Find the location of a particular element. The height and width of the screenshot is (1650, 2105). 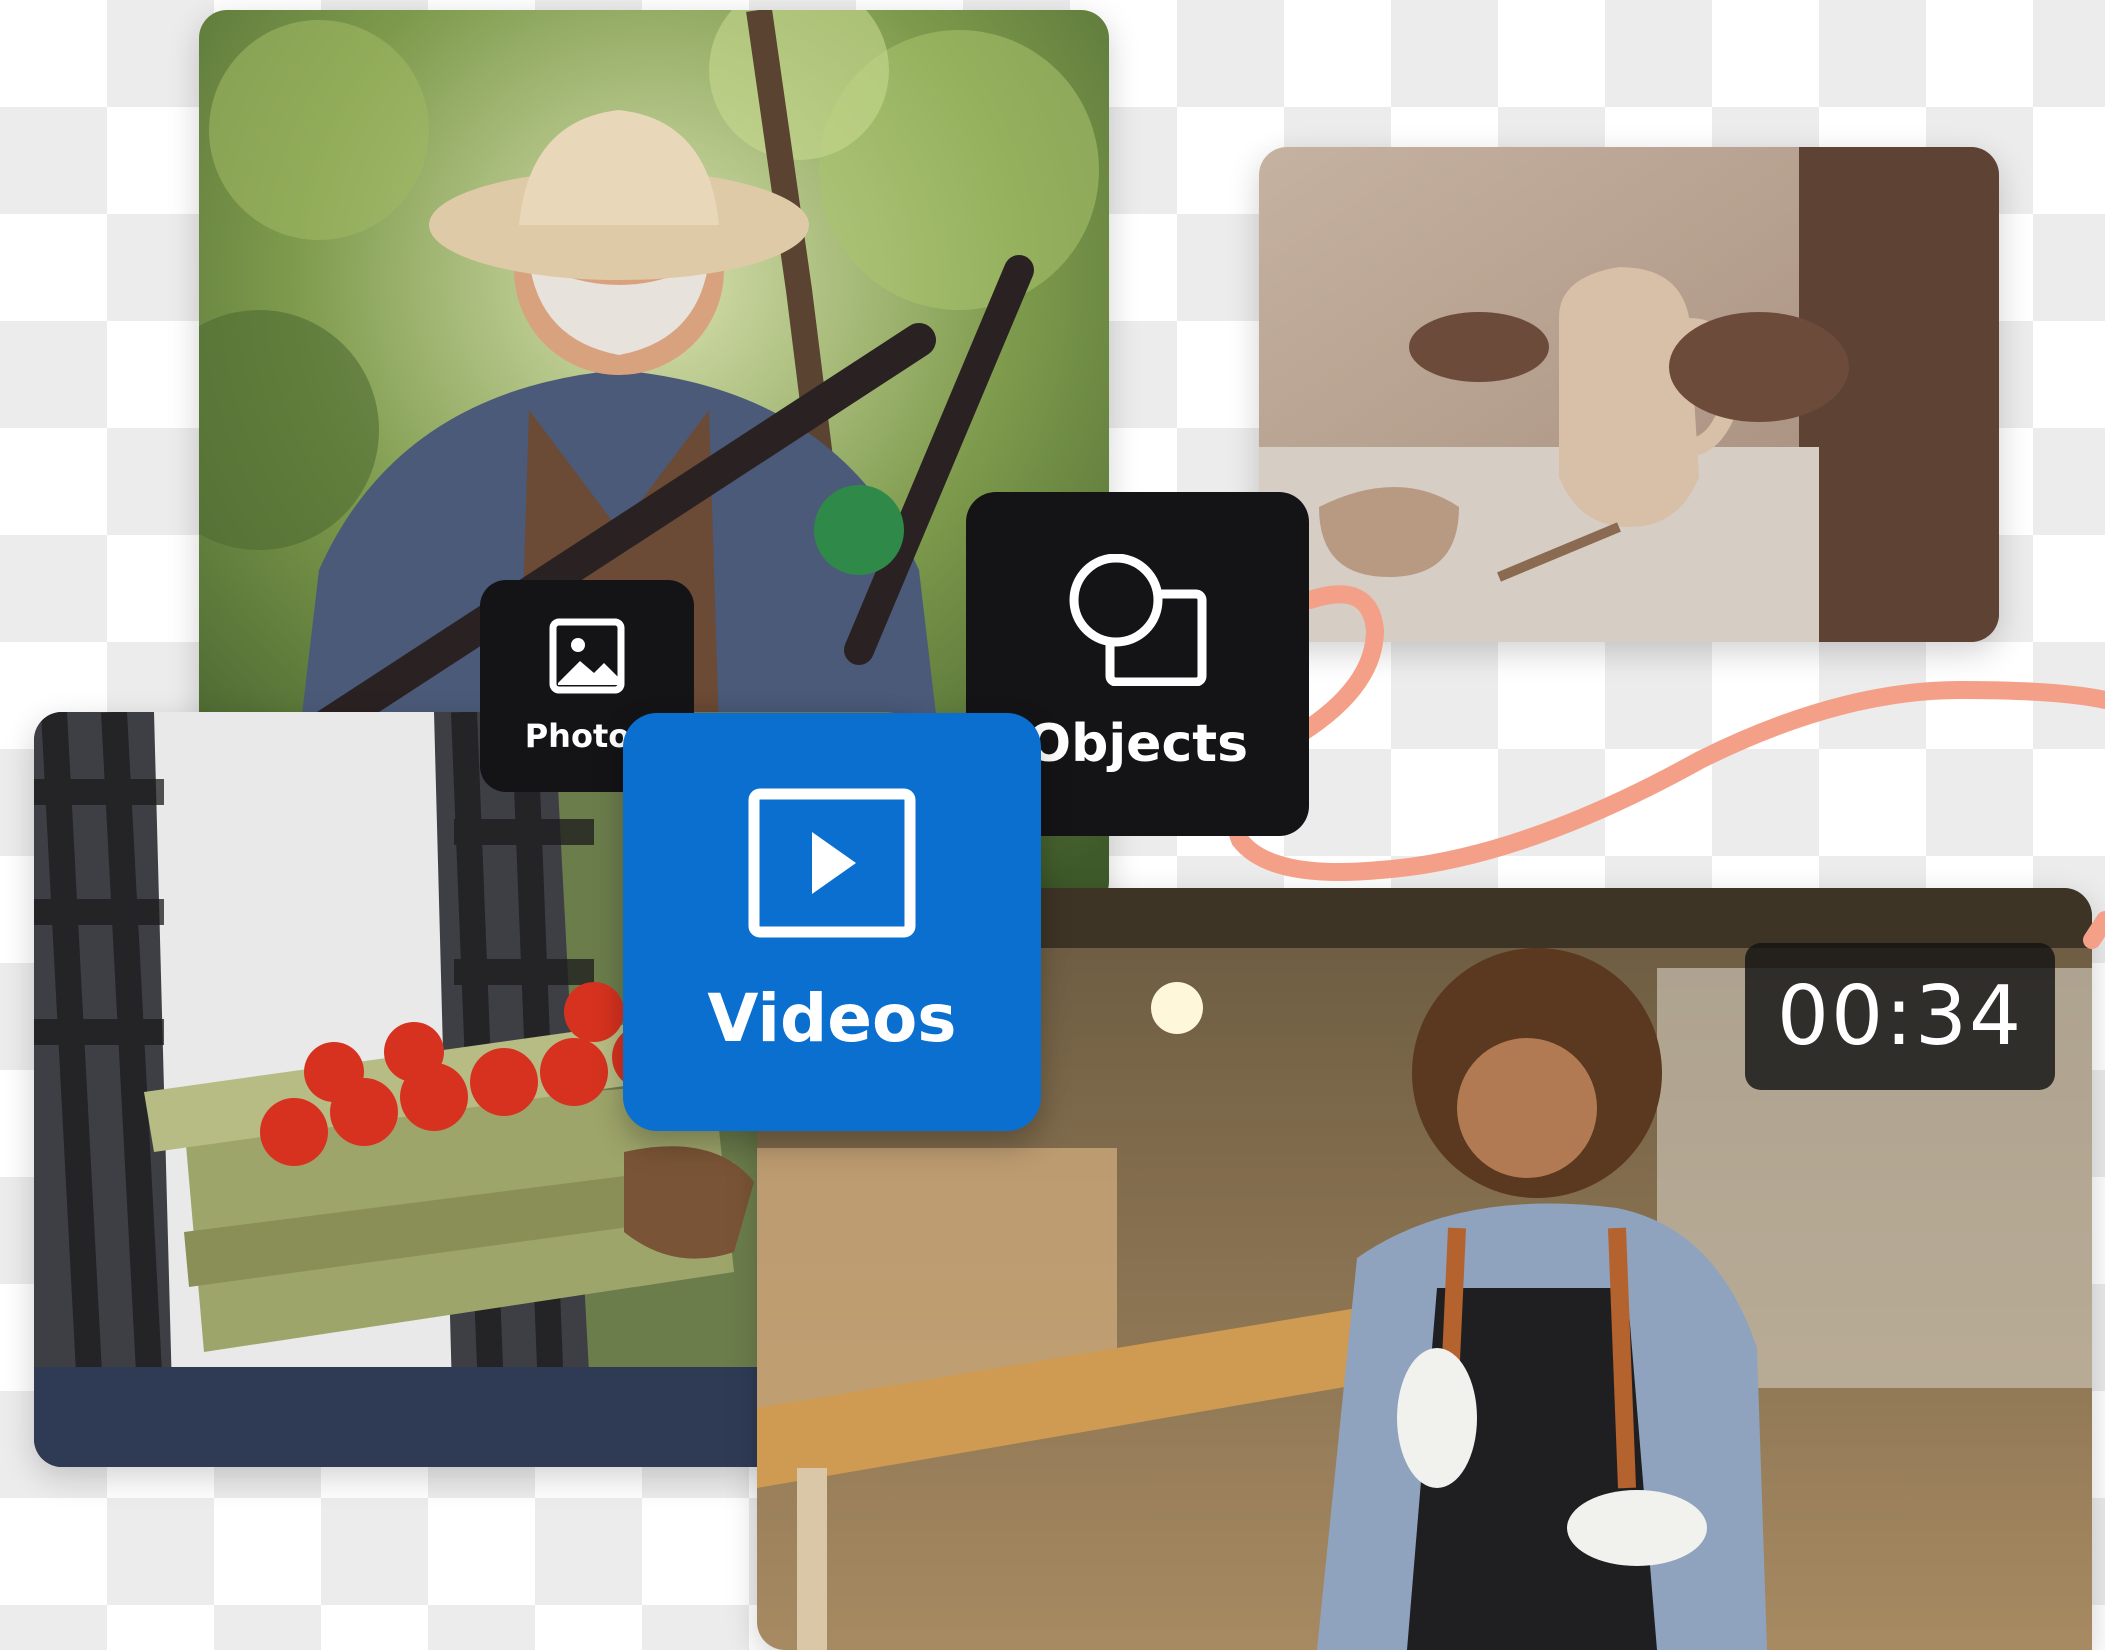

shapes-icon is located at coordinates (1137, 620).